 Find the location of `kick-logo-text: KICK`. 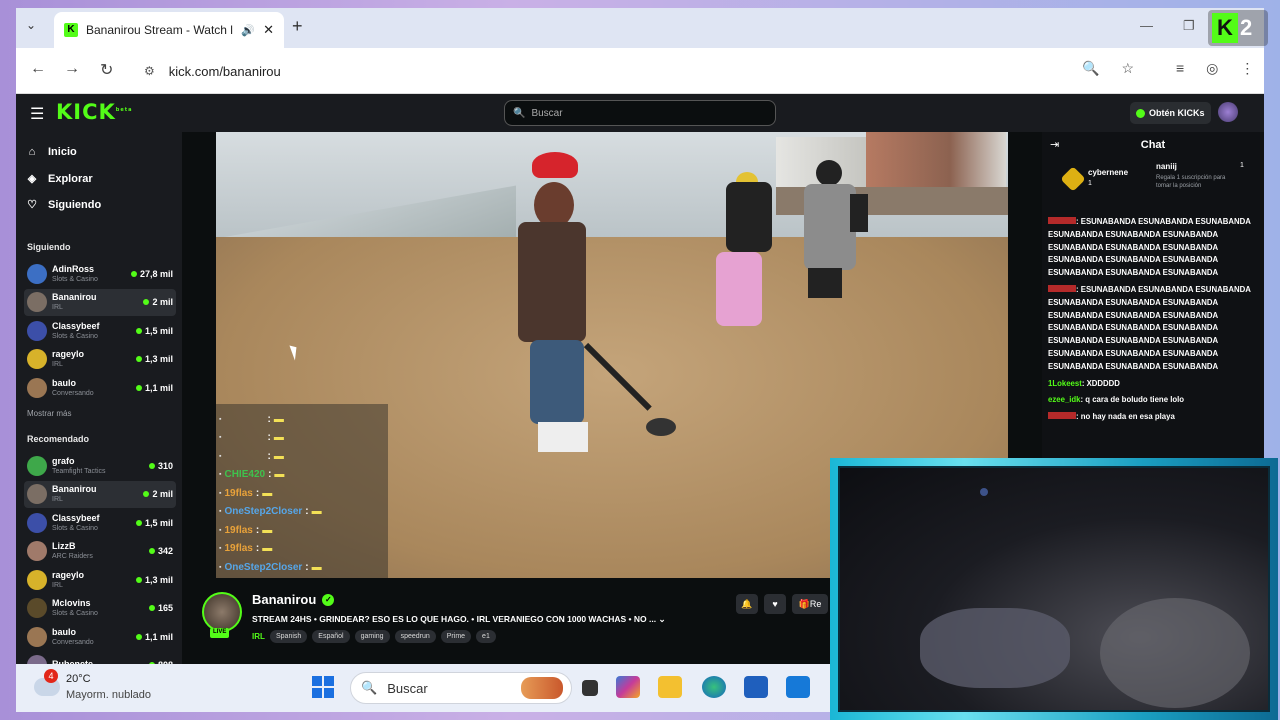

kick-logo-text: KICK is located at coordinates (86, 112).